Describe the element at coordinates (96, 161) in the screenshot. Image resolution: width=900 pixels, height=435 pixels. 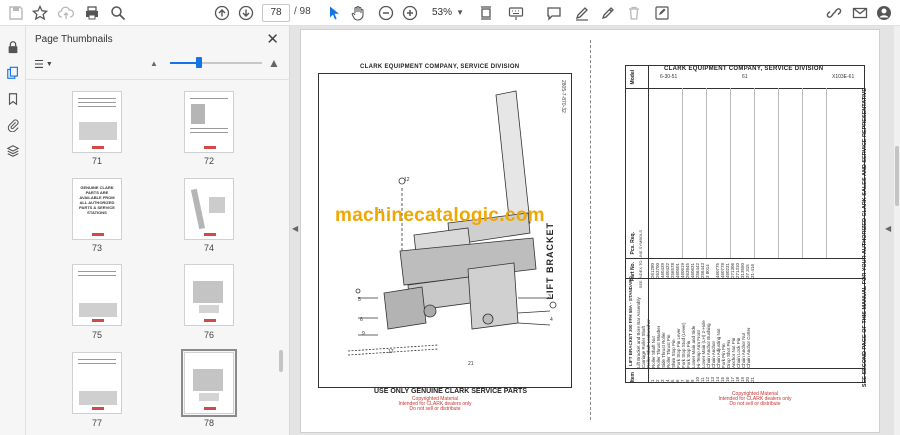
I see `thumbnail-page-label: 71` at that location.